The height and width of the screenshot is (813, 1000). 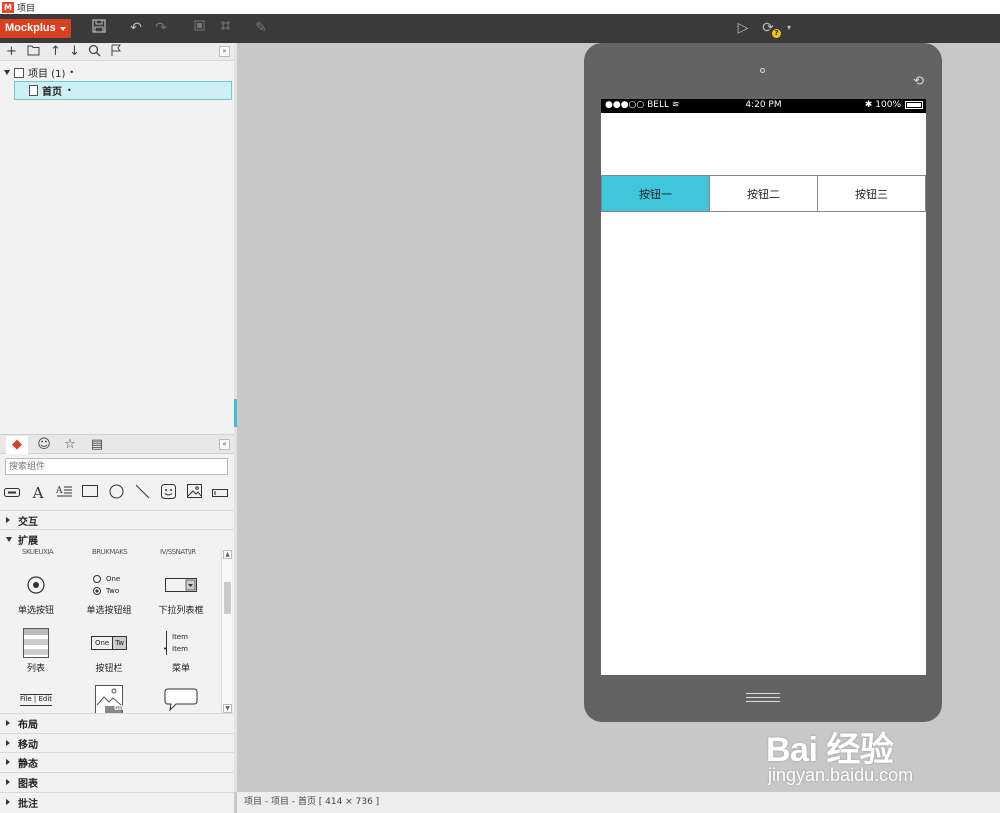 What do you see at coordinates (39, 72) in the screenshot?
I see `tree-item-project: 项目 (1) •` at bounding box center [39, 72].